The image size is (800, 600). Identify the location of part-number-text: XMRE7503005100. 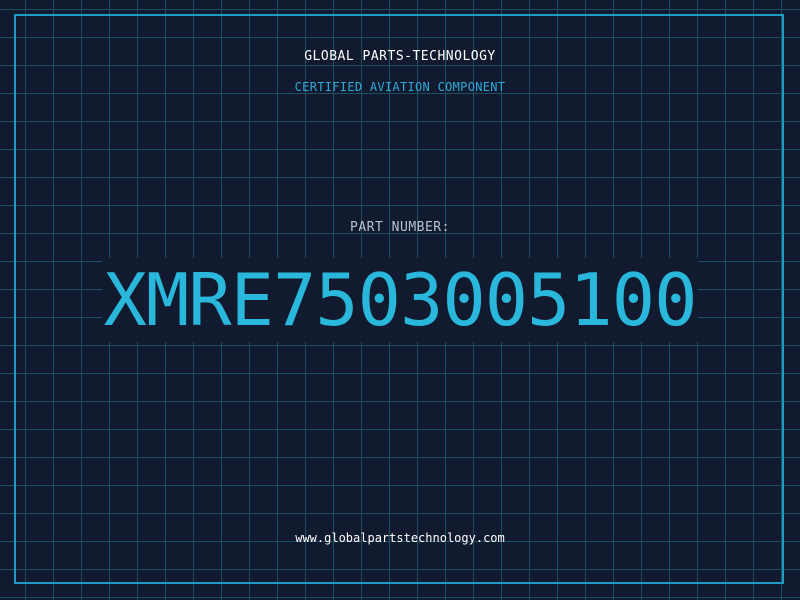
(400, 300).